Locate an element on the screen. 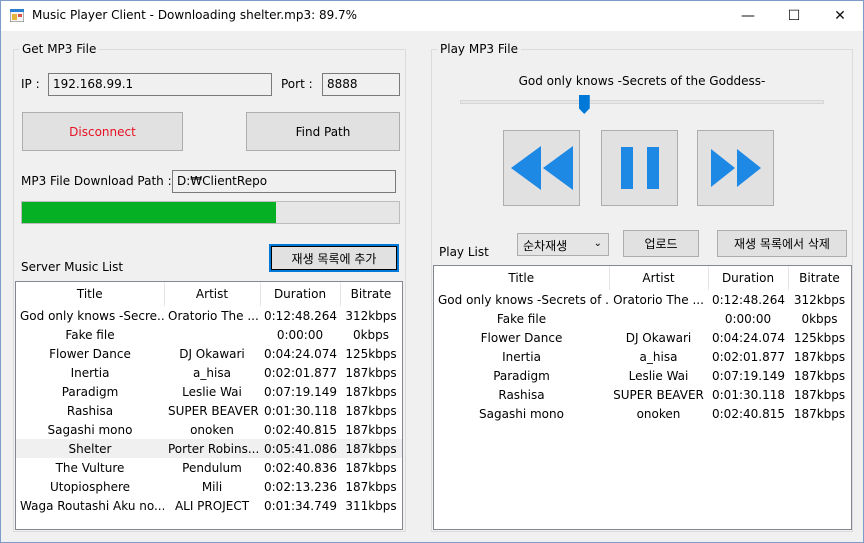  cell-title: Utopiosphere is located at coordinates (90, 486).